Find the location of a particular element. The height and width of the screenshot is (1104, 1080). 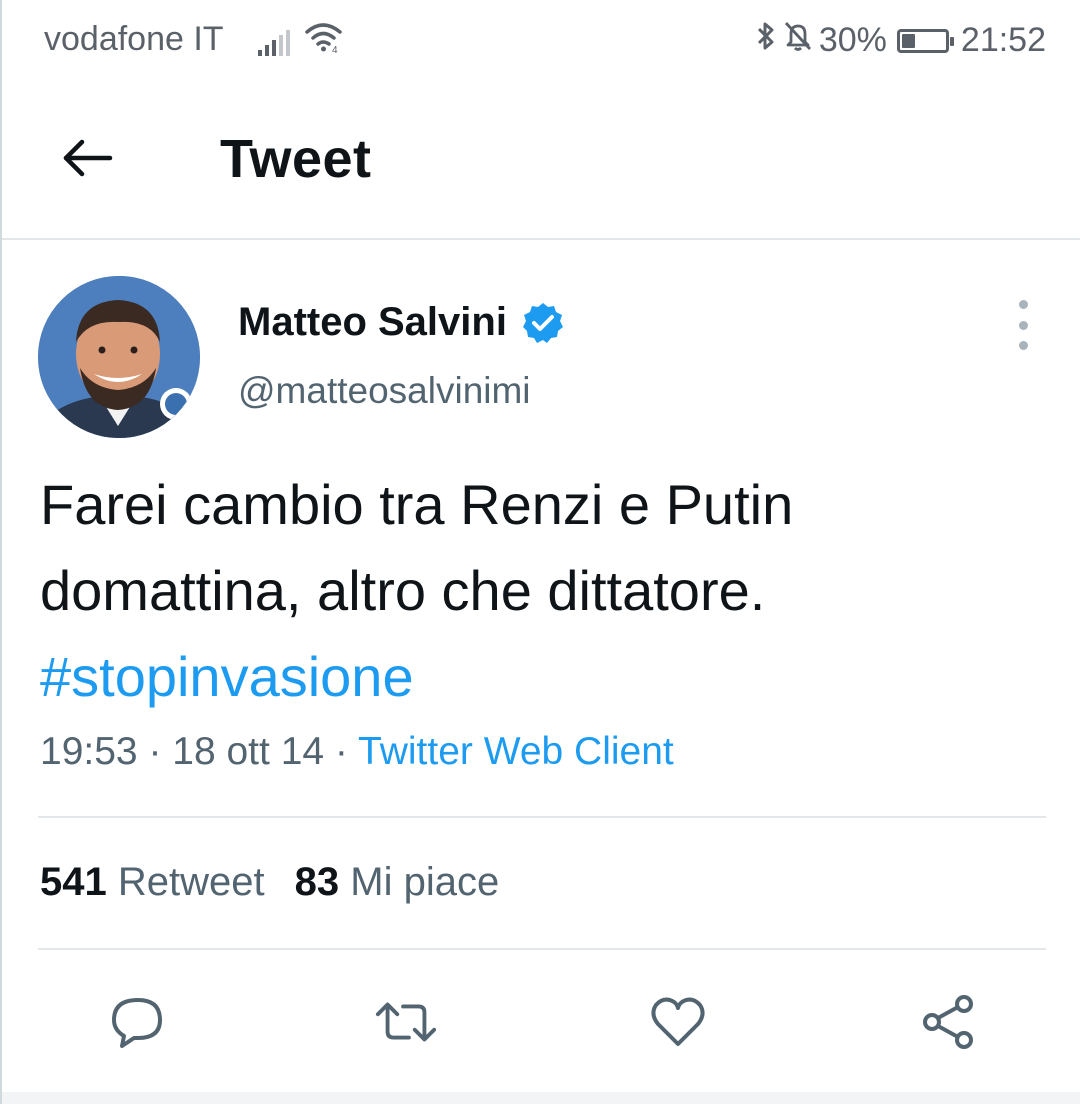

more-options-icon is located at coordinates (1023, 325).